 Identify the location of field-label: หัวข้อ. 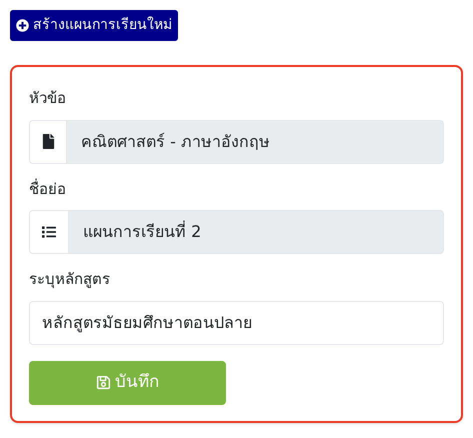
(48, 98).